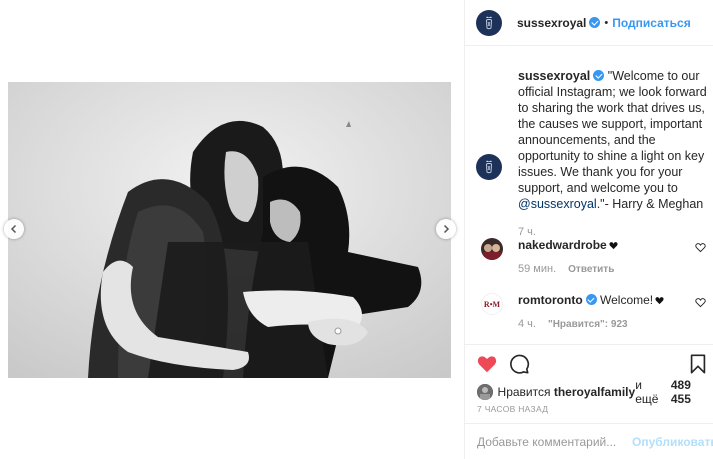 The image size is (713, 459). What do you see at coordinates (554, 76) in the screenshot?
I see `caption-username: sussexroyal` at bounding box center [554, 76].